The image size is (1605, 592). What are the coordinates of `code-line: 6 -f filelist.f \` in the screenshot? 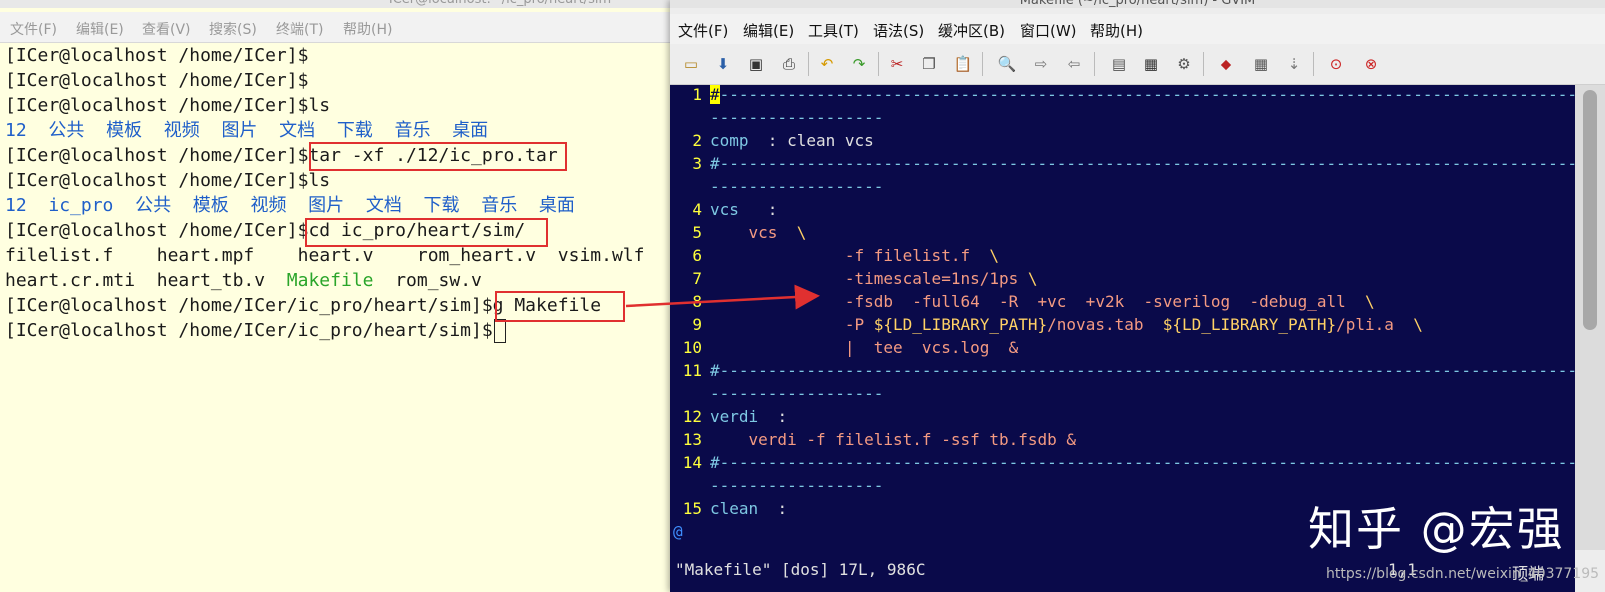 It's located at (834, 257).